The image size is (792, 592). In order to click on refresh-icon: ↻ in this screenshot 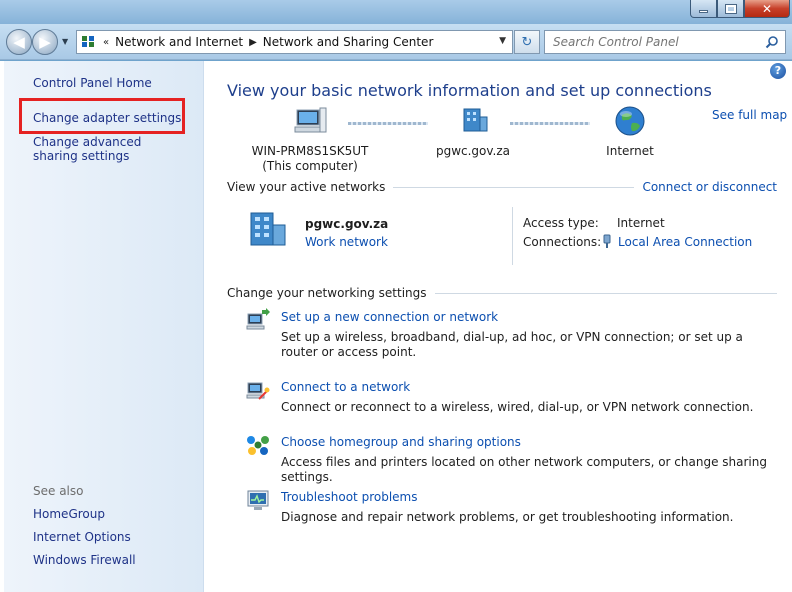, I will do `click(527, 42)`.